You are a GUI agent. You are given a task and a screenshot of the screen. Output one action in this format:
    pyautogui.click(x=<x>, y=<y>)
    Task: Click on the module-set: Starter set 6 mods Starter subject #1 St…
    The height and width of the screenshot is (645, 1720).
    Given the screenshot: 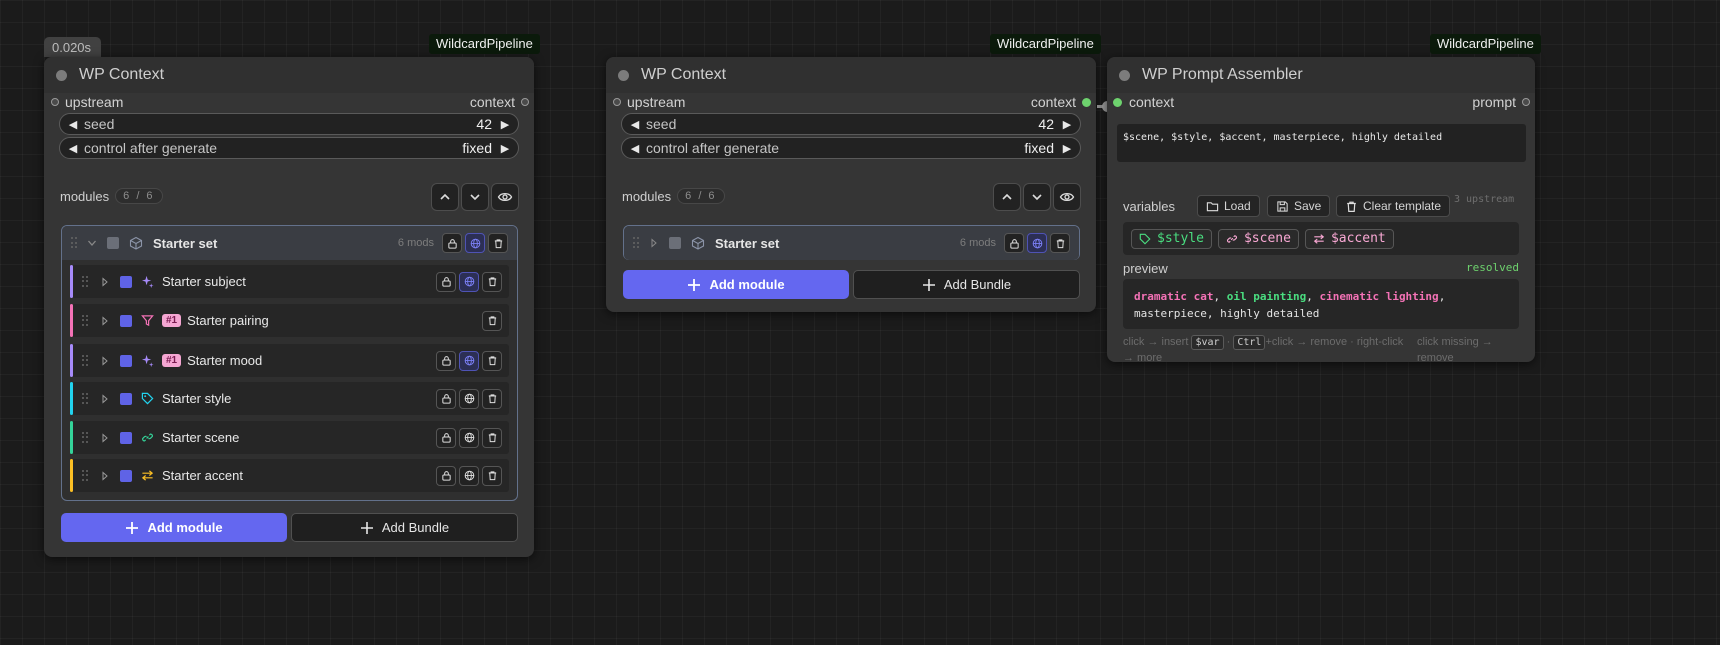 What is the action you would take?
    pyautogui.click(x=289, y=363)
    